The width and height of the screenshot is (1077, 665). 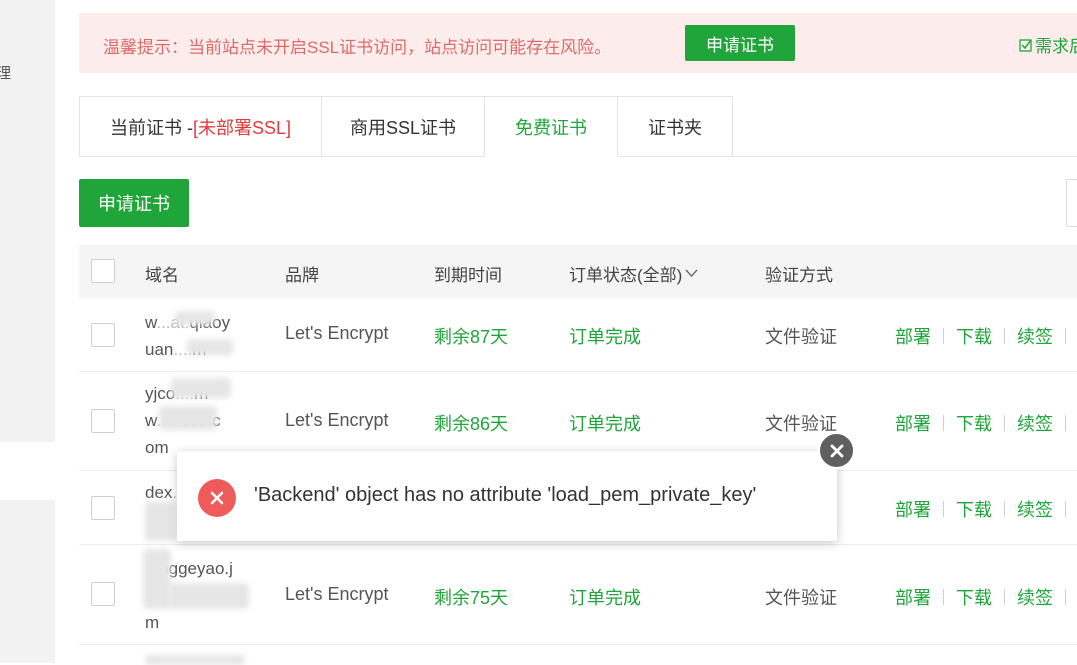 I want to click on sidebar: 理, so click(x=27, y=331).